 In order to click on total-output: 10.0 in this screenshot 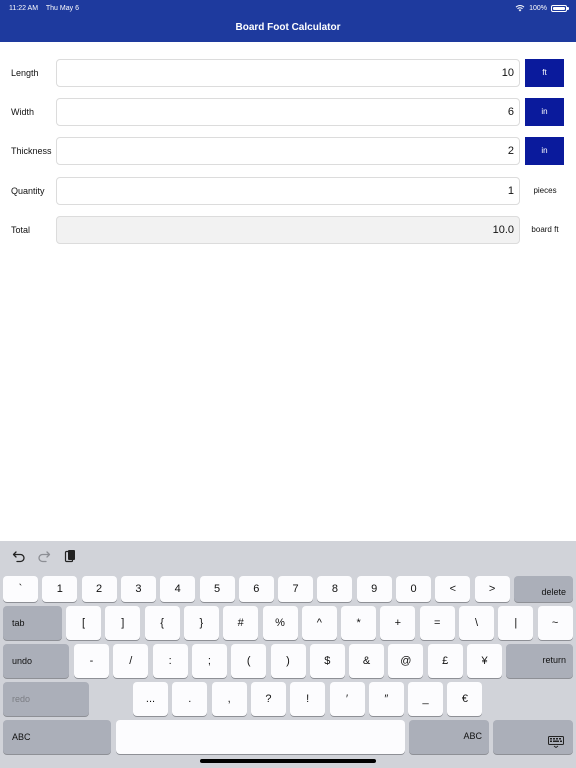, I will do `click(288, 230)`.